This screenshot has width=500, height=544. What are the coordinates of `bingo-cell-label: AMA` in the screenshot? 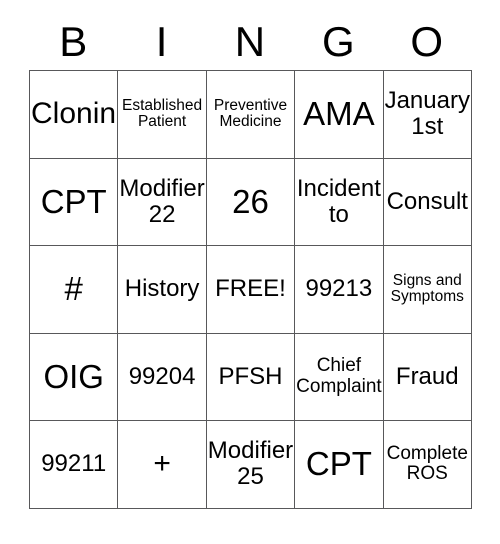 It's located at (339, 114).